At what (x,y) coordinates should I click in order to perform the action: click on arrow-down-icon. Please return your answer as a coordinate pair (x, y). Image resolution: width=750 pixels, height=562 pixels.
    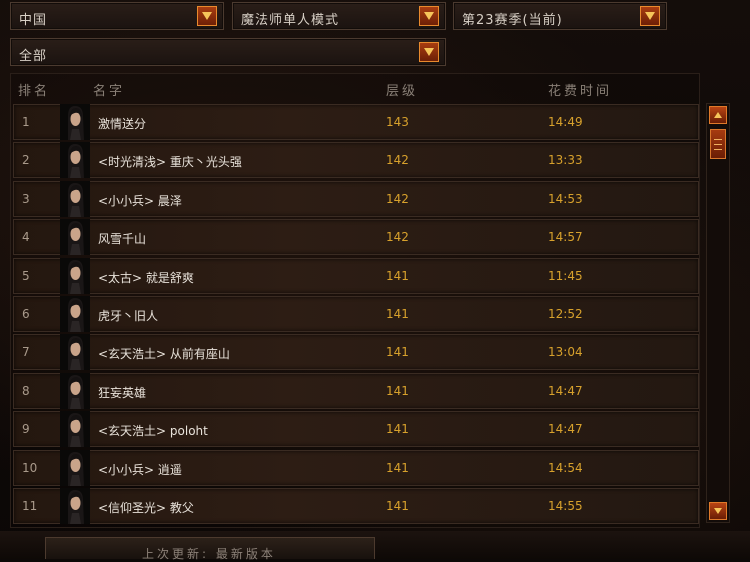
    Looking at the image, I should click on (718, 511).